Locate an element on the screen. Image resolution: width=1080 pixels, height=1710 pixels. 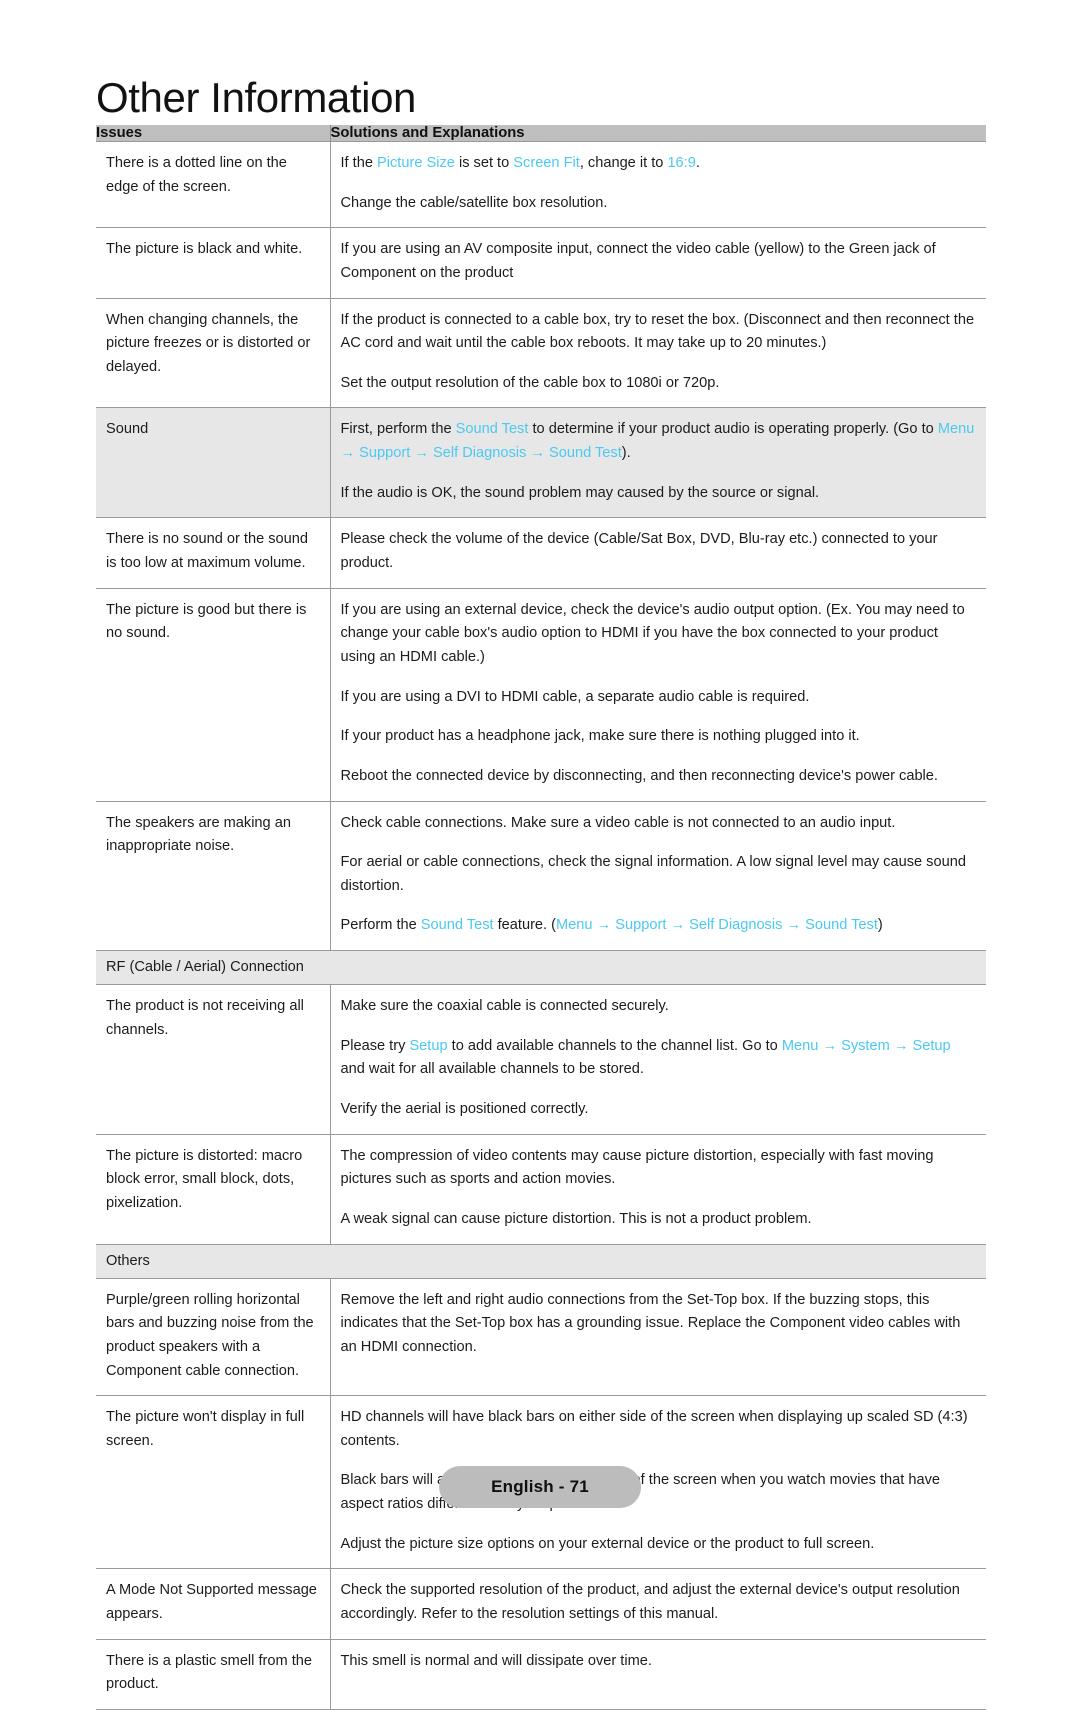
table-header: Issues Solutions and Explanations is located at coordinates (541, 133).